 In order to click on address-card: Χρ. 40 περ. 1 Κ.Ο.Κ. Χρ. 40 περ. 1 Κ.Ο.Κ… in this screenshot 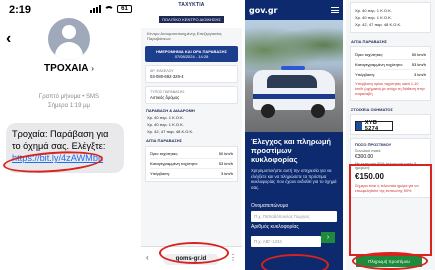, I will do `click(390, 17)`.